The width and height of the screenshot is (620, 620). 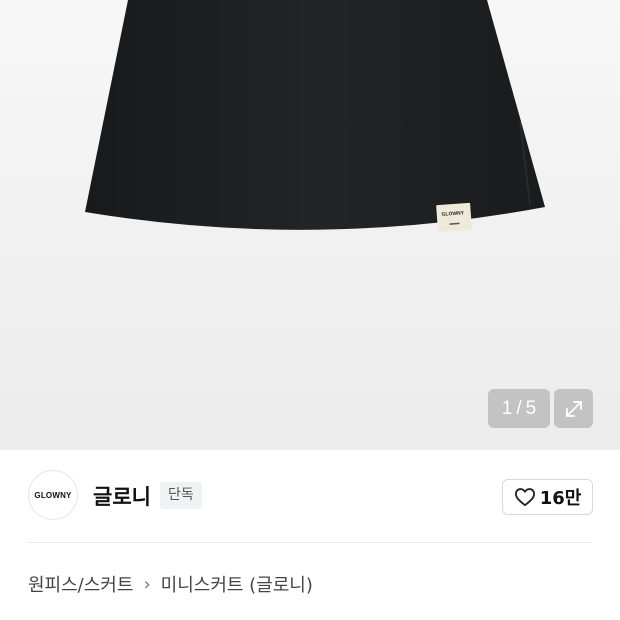 What do you see at coordinates (310, 496) in the screenshot?
I see `brand-row: GLOWNY 글로니 단독 16만` at bounding box center [310, 496].